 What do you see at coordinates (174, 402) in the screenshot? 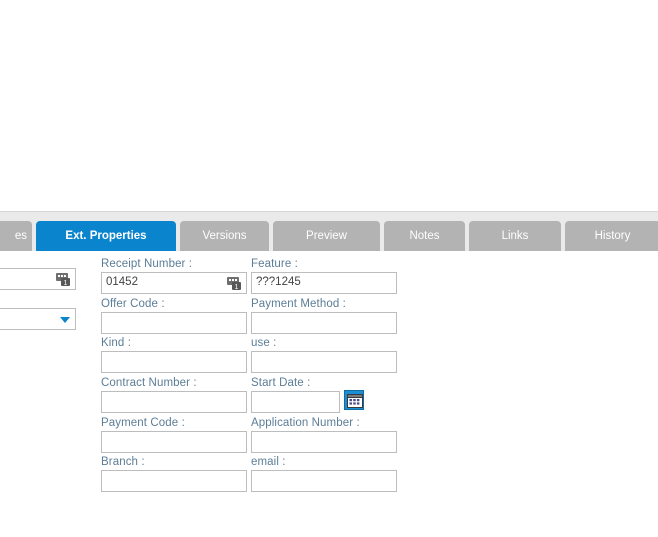
I see `input-contract-number` at bounding box center [174, 402].